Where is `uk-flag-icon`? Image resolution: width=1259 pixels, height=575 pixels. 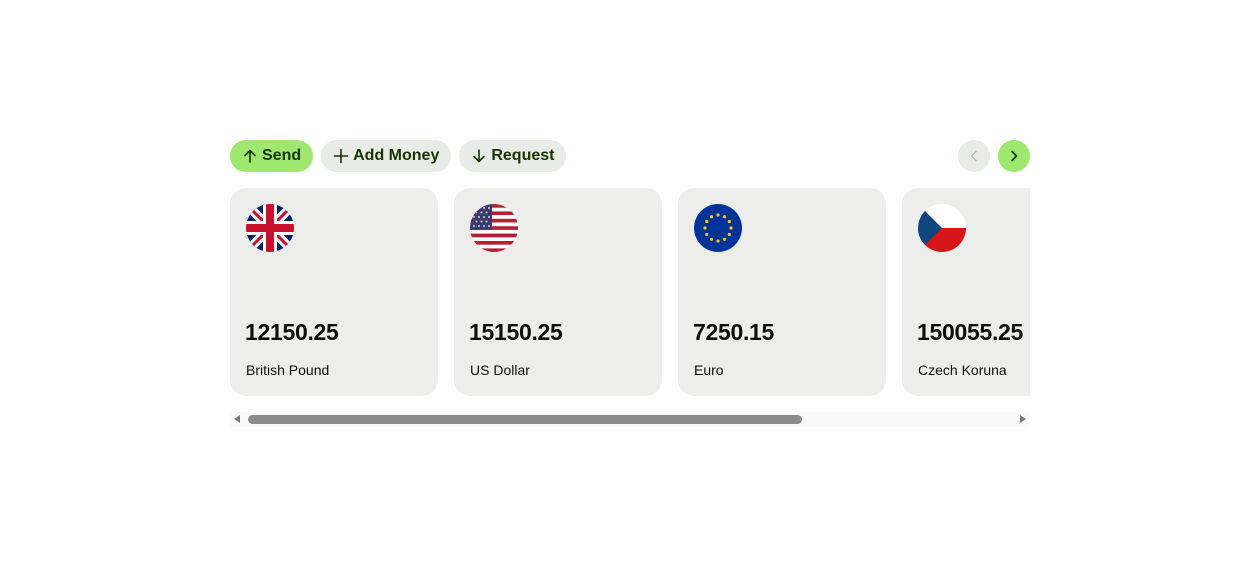 uk-flag-icon is located at coordinates (270, 228).